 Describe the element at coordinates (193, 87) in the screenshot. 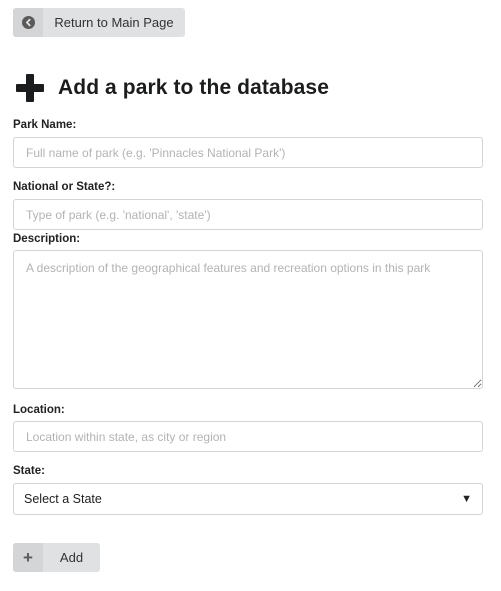

I see `page-title: Add a park to the database` at that location.